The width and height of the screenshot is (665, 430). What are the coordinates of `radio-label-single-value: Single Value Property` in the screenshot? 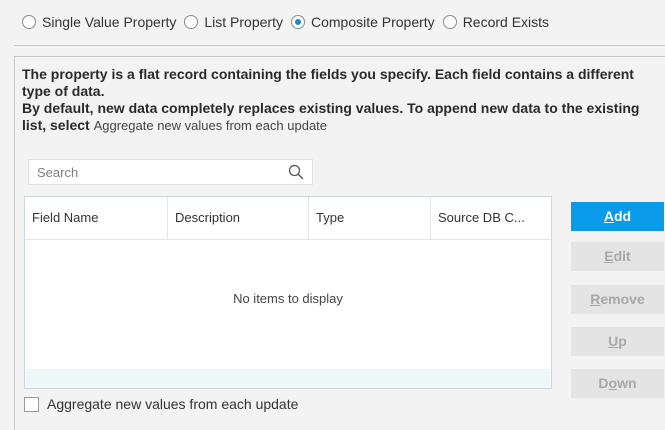 It's located at (109, 22).